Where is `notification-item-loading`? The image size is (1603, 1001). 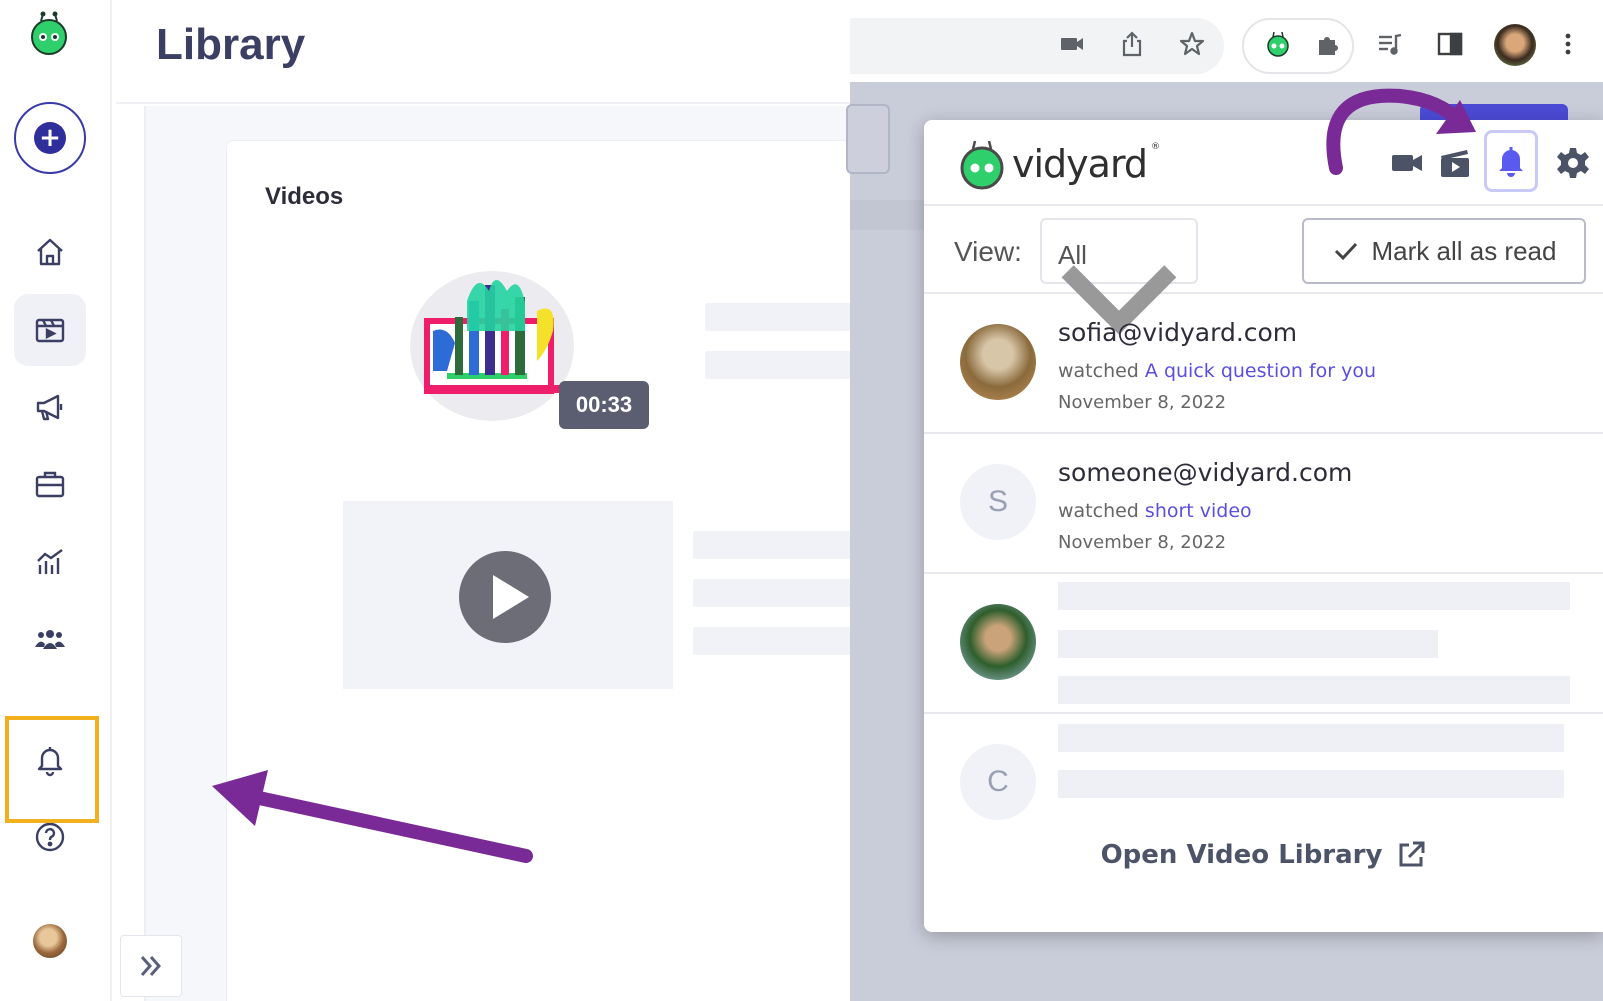 notification-item-loading is located at coordinates (1263, 645).